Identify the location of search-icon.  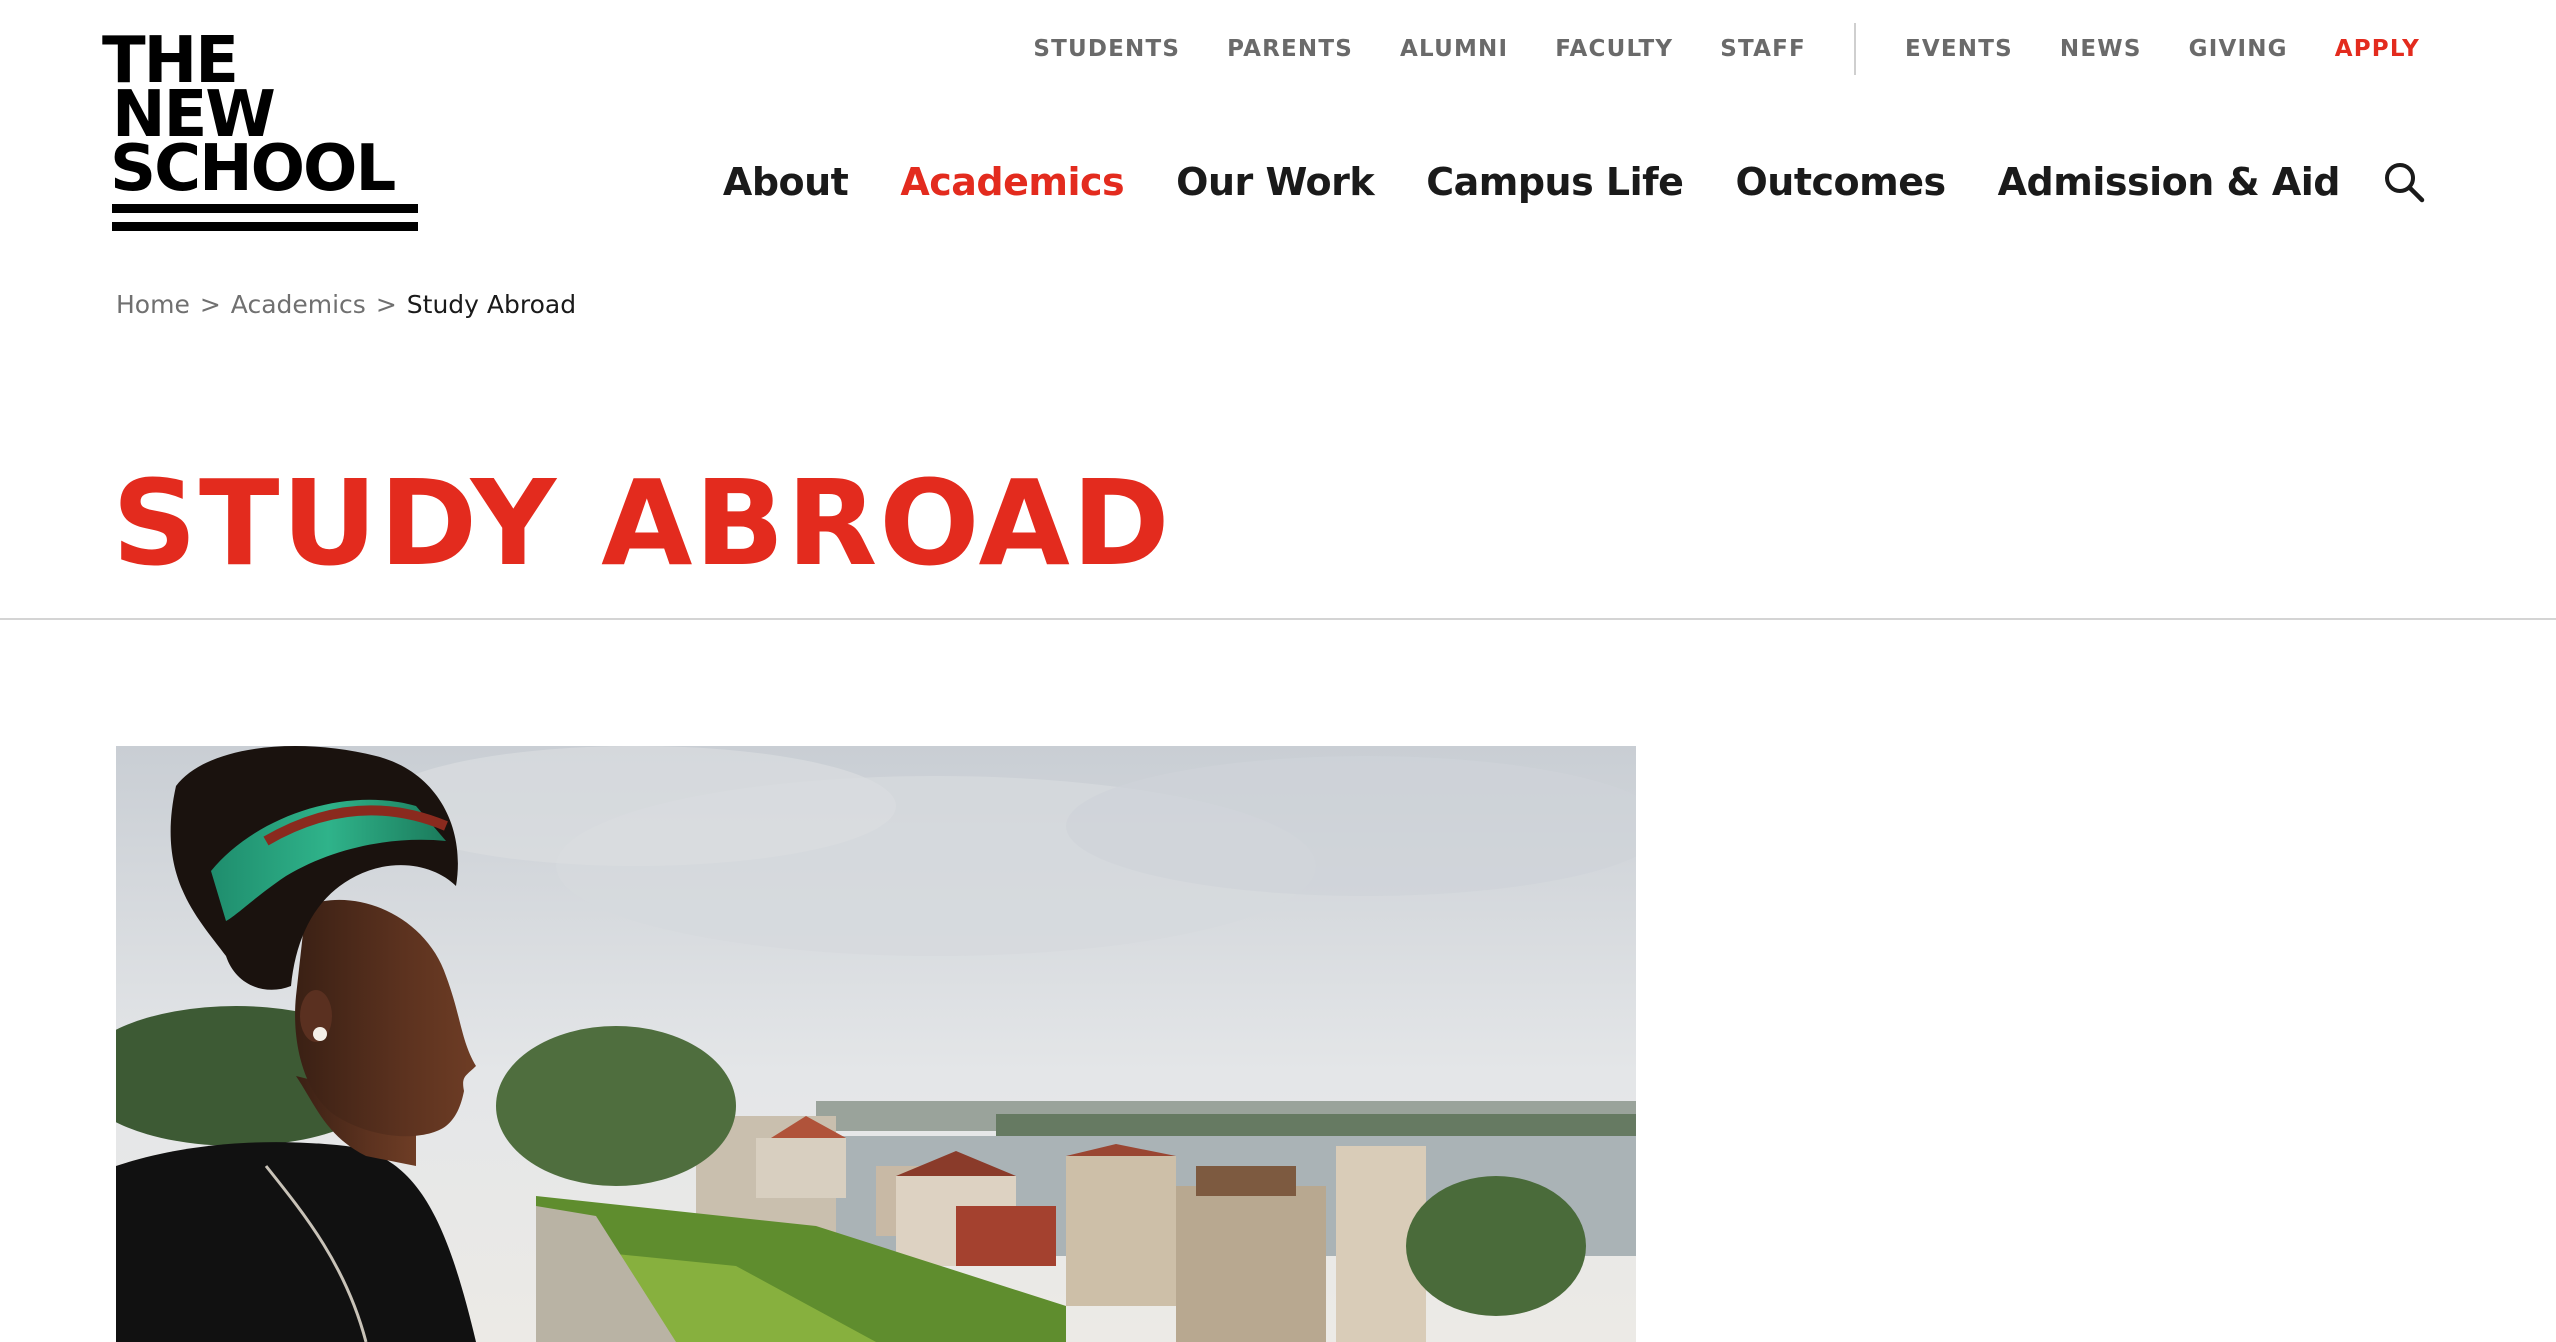
(2405, 183).